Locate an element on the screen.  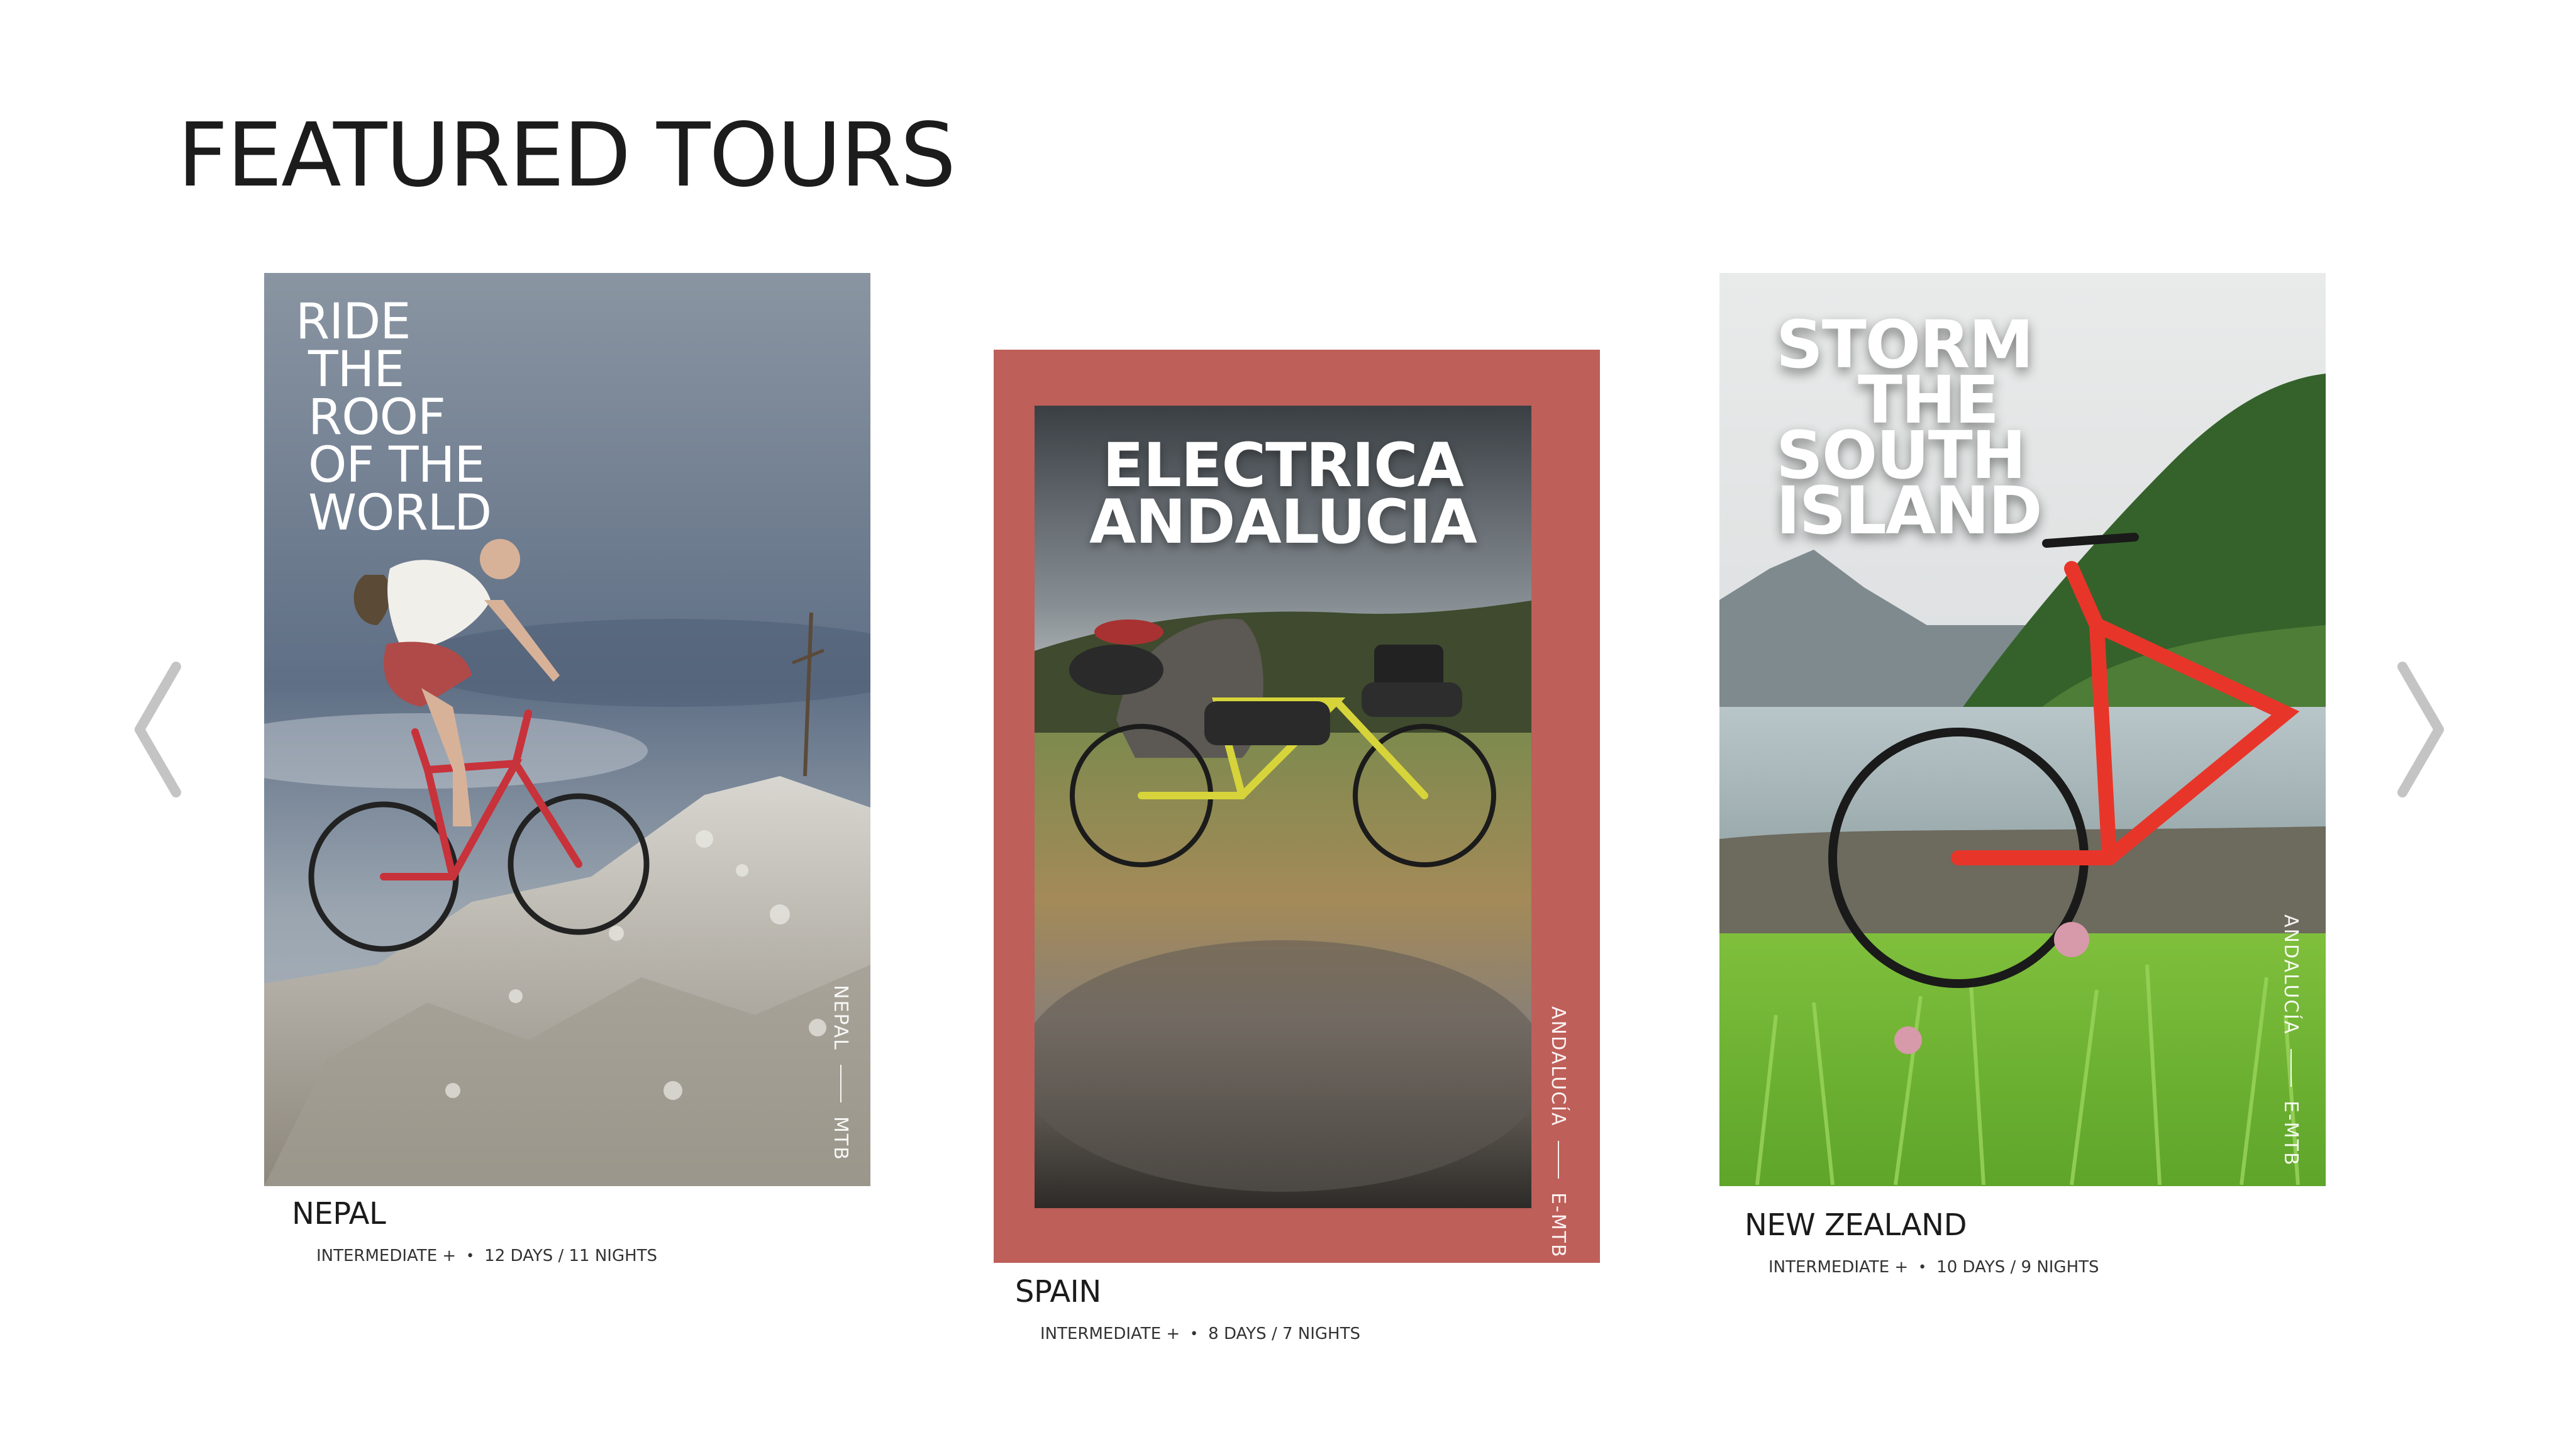
poster-headline: RIDE THE ROOF OF THE WORLD is located at coordinates (394, 417).